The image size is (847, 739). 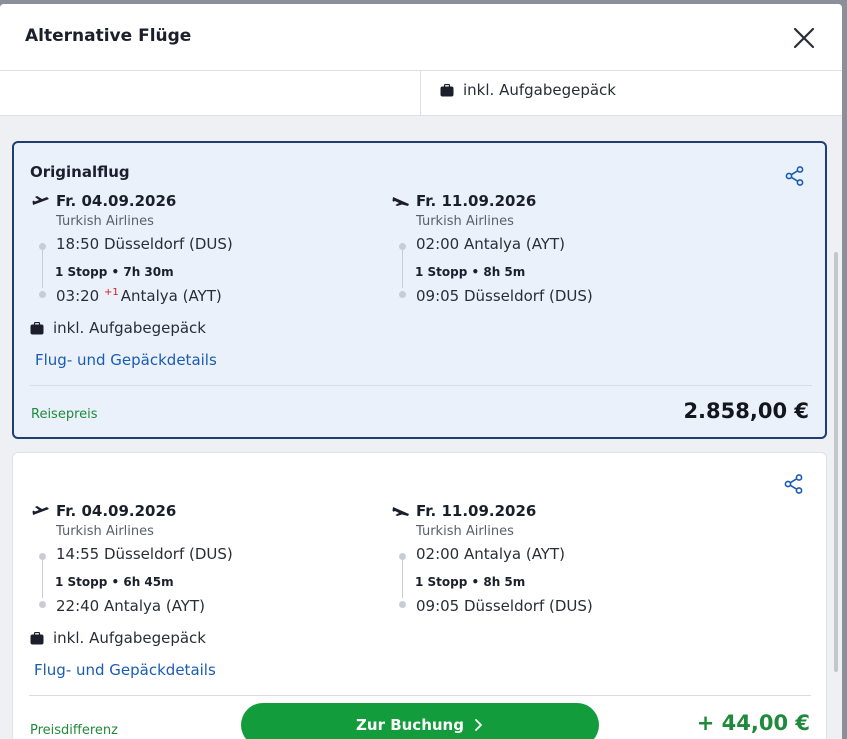 What do you see at coordinates (144, 554) in the screenshot?
I see `departure: 14:55 Düsseldorf (DUS)` at bounding box center [144, 554].